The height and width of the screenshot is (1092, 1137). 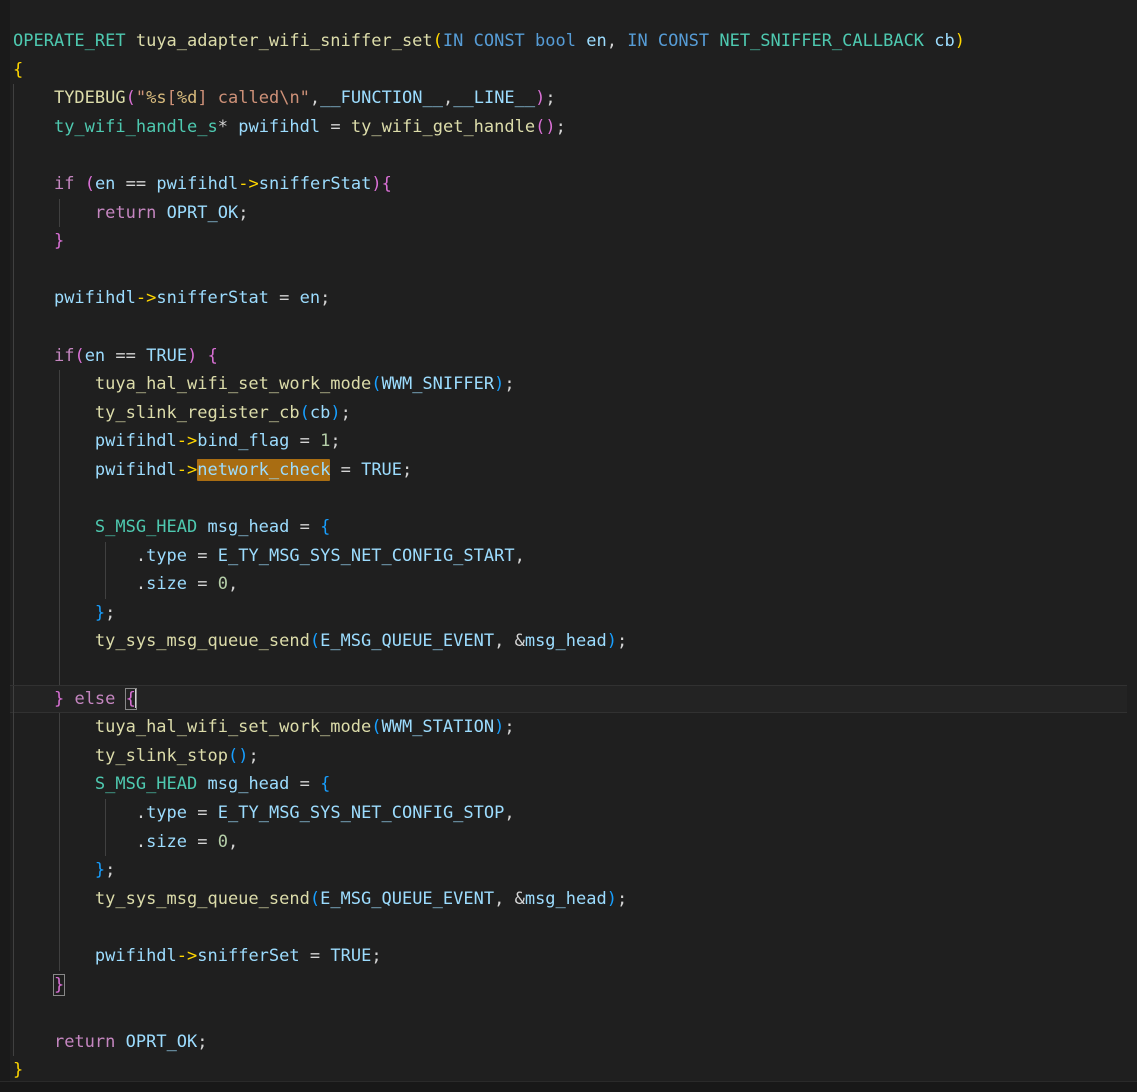 I want to click on token-type: NET_SNIFFER_CALLBACK, so click(x=822, y=41).